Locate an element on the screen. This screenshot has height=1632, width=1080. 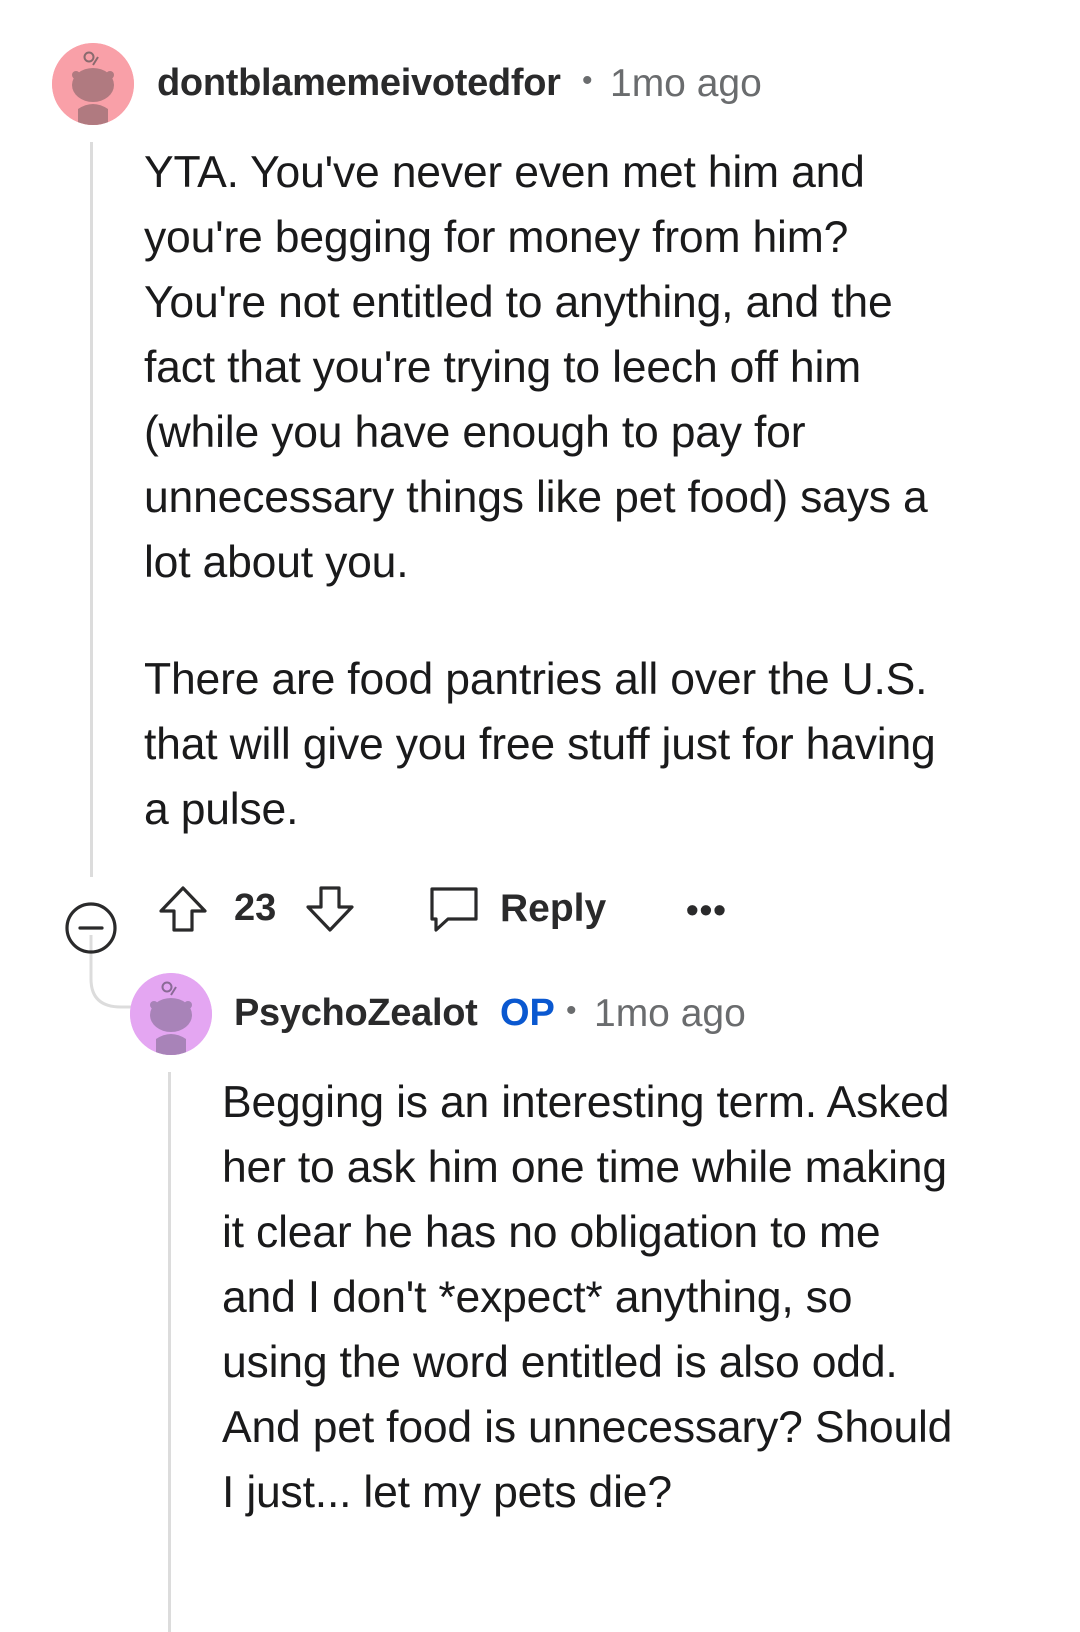
speech-bubble-icon is located at coordinates (454, 909).